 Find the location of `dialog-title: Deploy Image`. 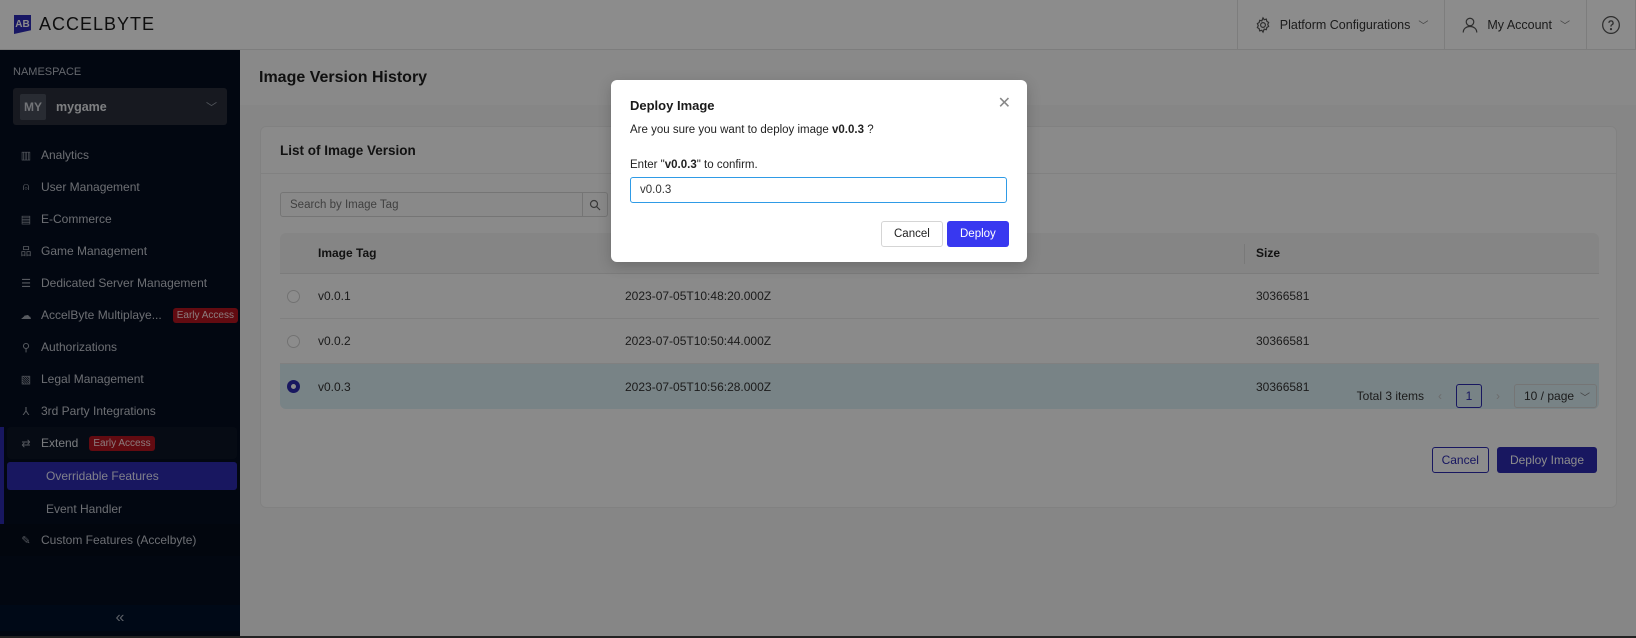

dialog-title: Deploy Image is located at coordinates (672, 105).